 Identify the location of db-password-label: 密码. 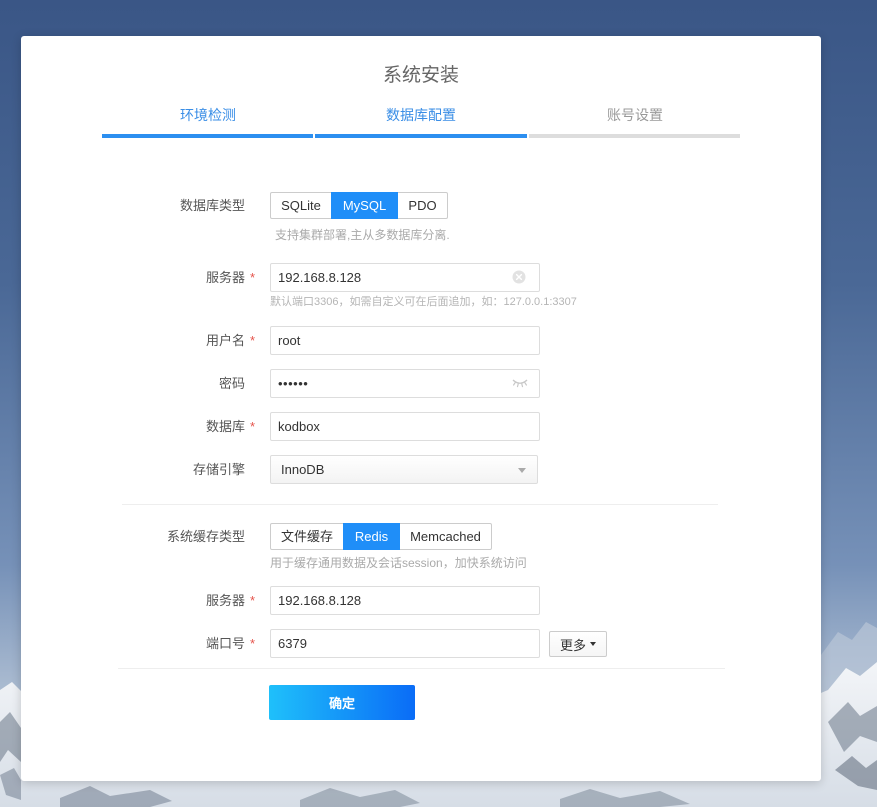
(231, 383).